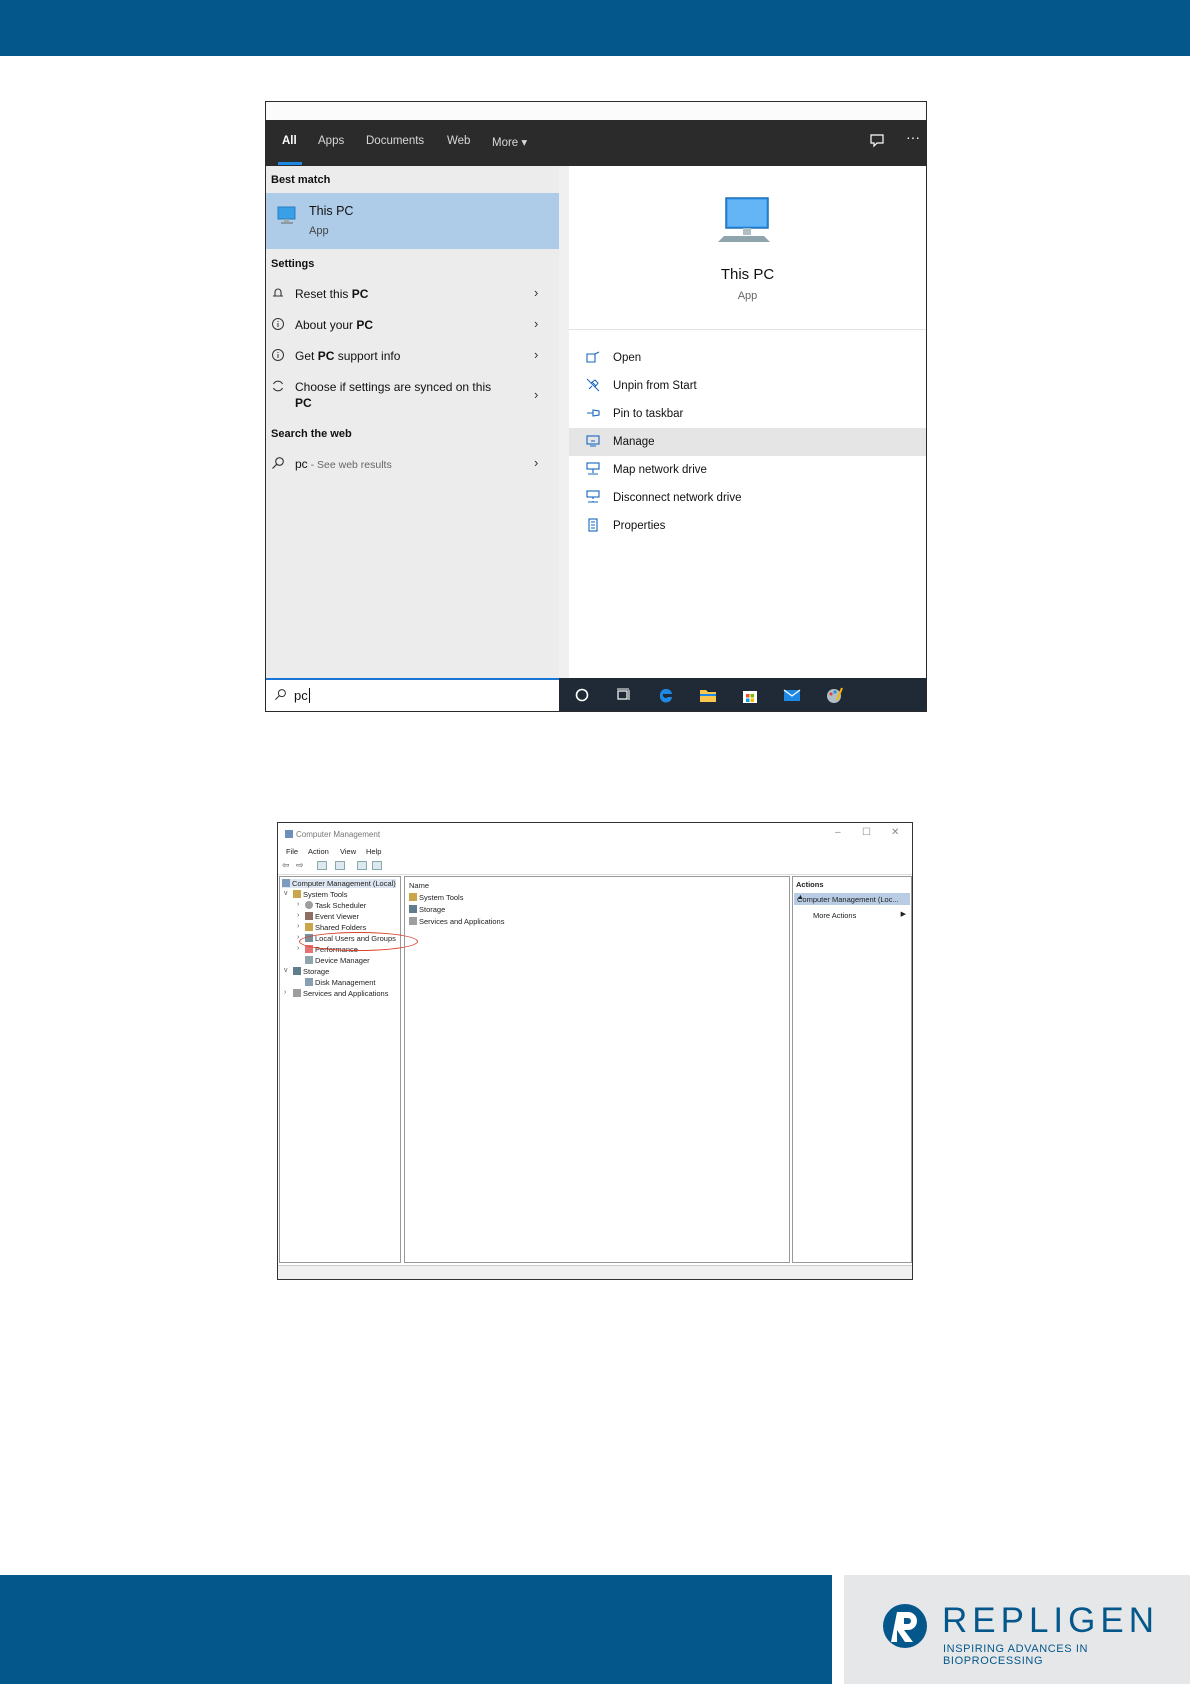 The width and height of the screenshot is (1190, 1684). Describe the element at coordinates (332, 916) in the screenshot. I see `tree-event-viewer: Event Viewer` at that location.